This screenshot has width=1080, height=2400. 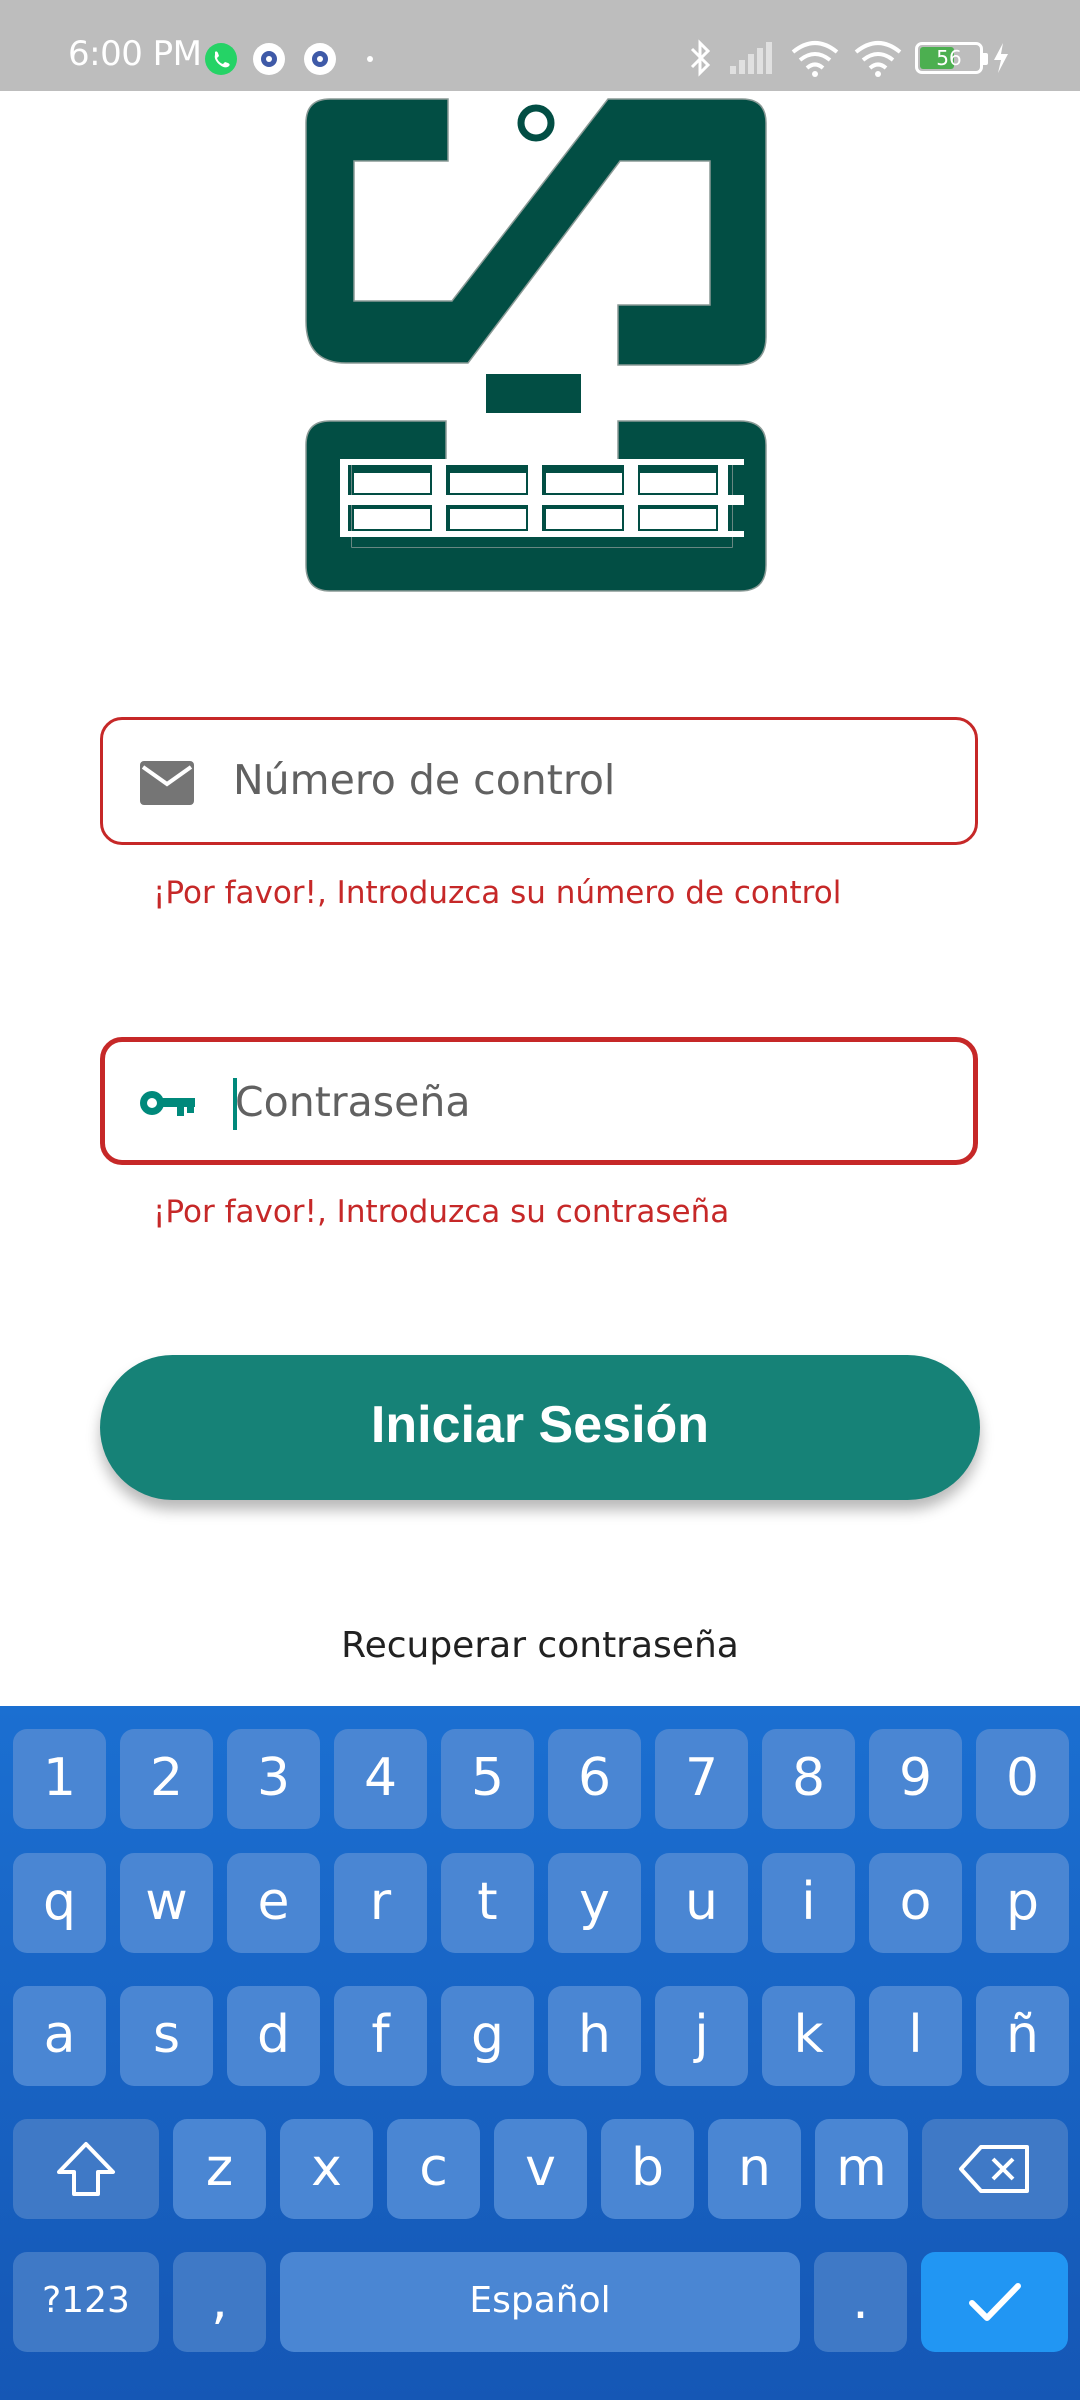 What do you see at coordinates (594, 1903) in the screenshot?
I see `key-y: y` at bounding box center [594, 1903].